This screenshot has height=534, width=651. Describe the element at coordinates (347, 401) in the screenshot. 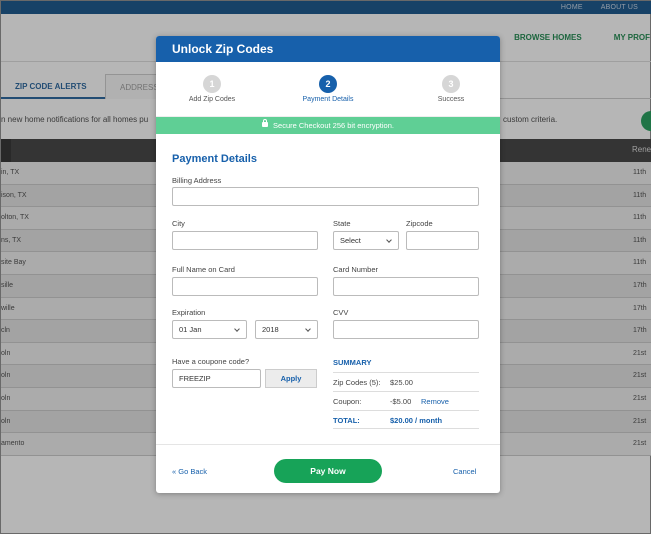

I see `summary-coupon-label: Coupon:` at that location.